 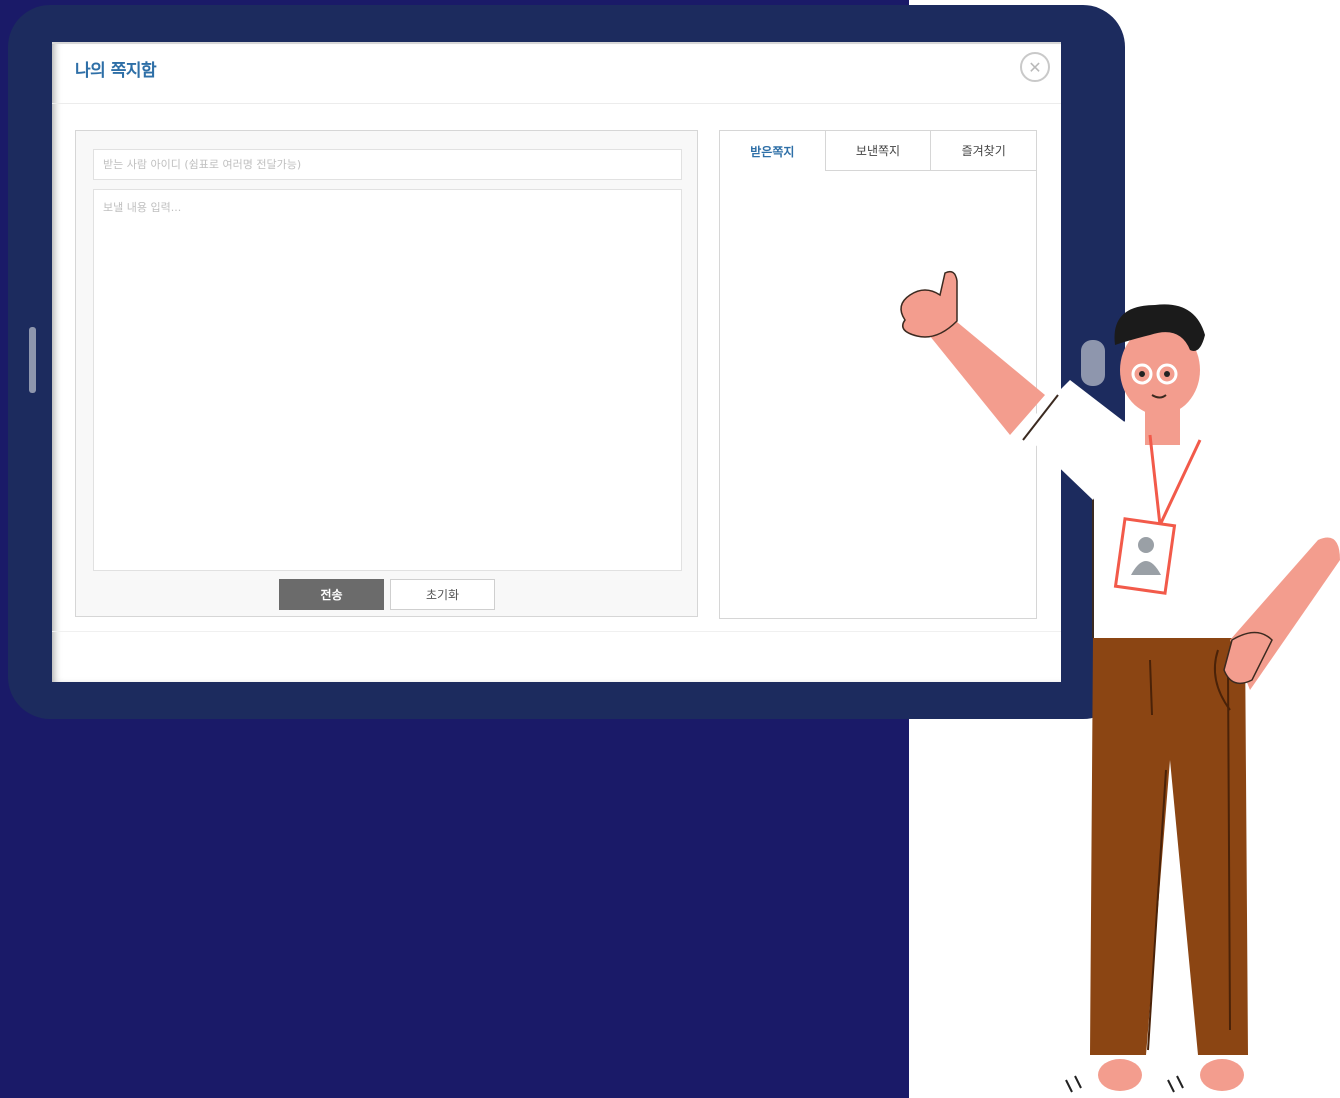 I want to click on tablet-side-button, so click(x=32, y=360).